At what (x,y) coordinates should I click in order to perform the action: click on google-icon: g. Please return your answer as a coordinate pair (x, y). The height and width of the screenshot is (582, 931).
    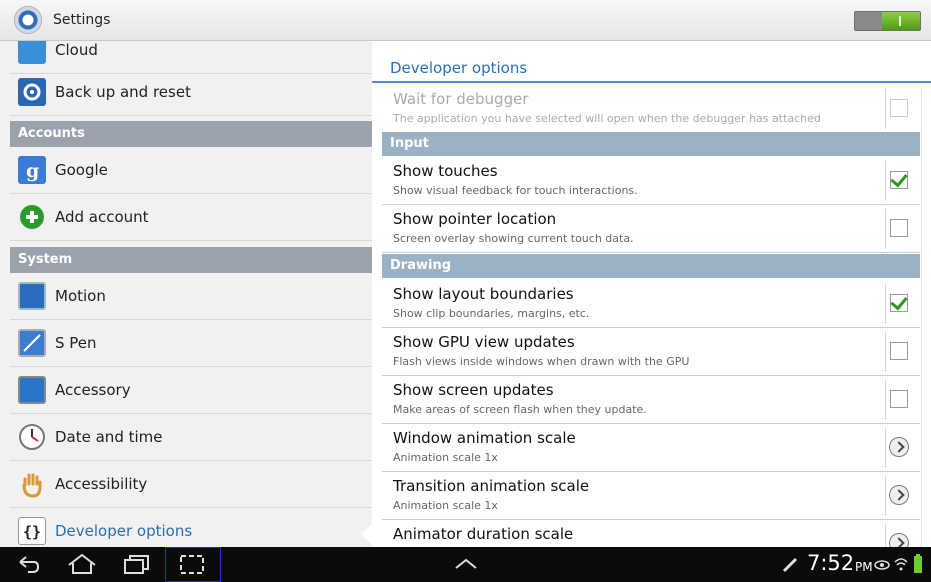
    Looking at the image, I should click on (32, 170).